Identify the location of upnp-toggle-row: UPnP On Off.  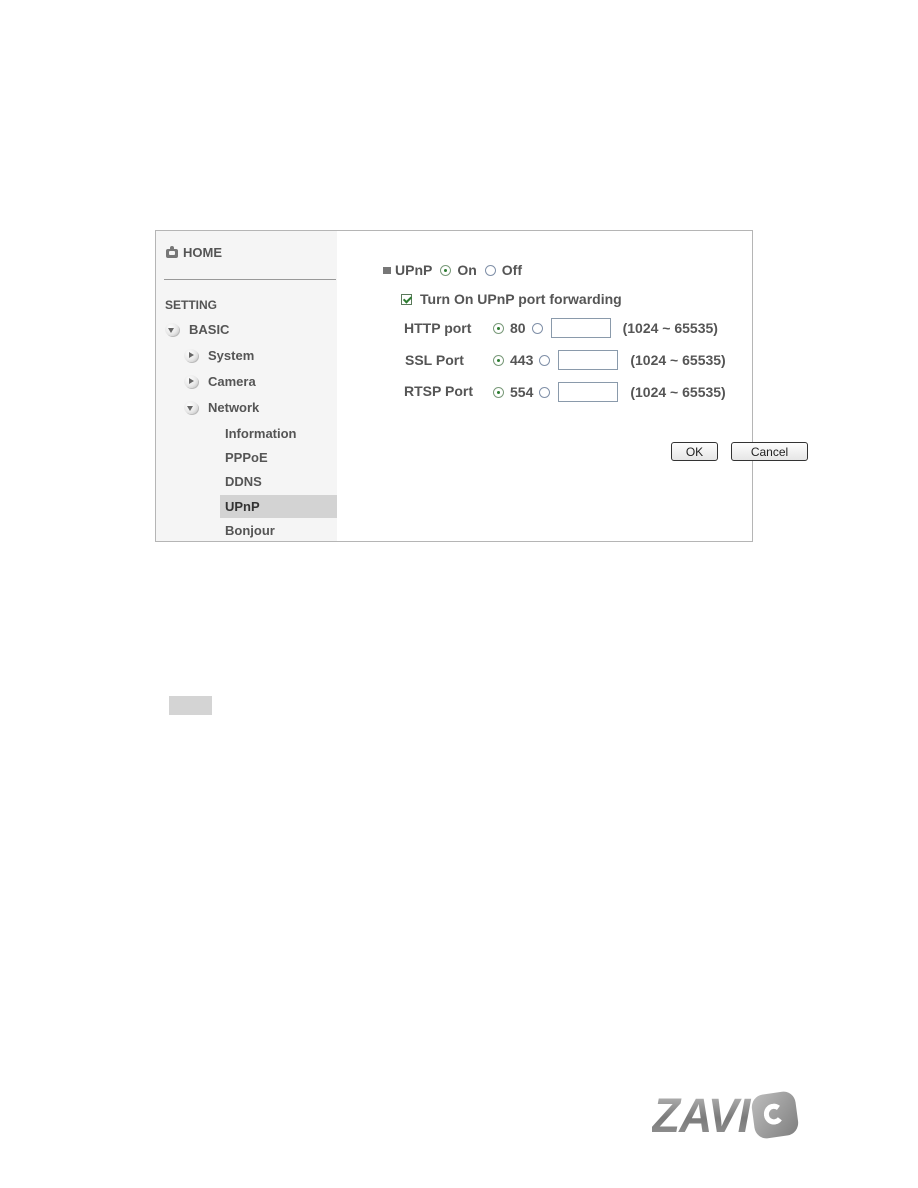
(452, 270).